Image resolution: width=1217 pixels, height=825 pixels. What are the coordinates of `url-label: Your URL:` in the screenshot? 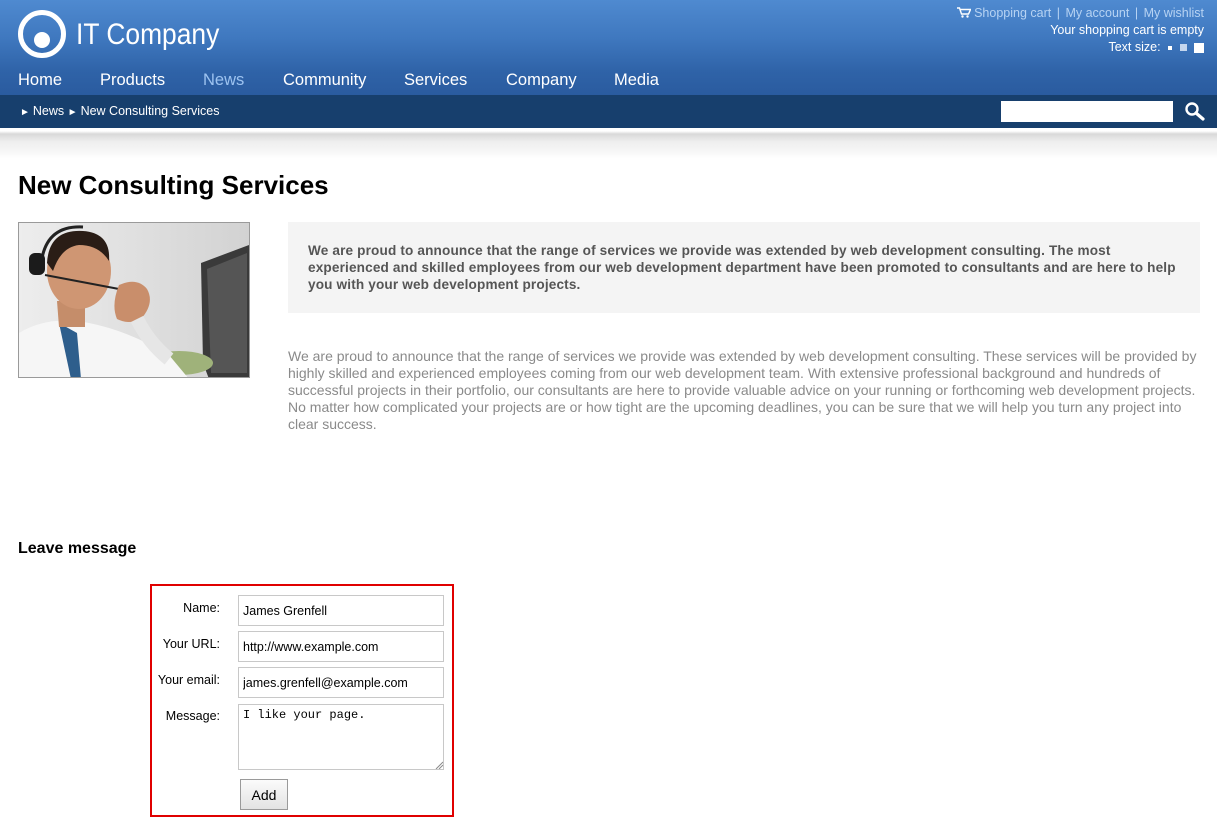 It's located at (191, 644).